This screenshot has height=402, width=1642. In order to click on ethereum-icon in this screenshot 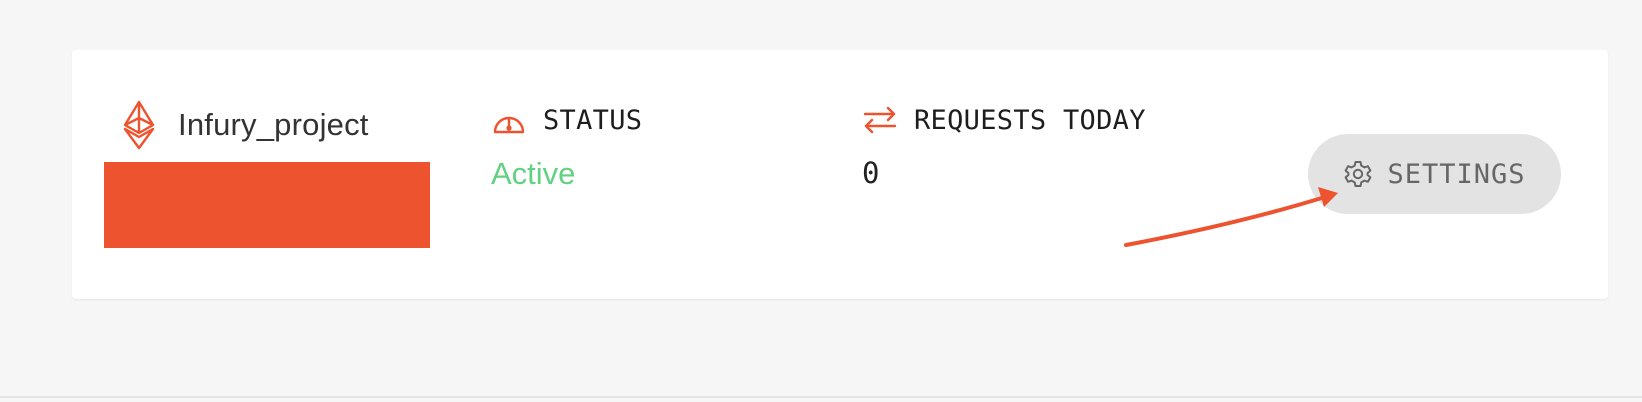, I will do `click(139, 125)`.